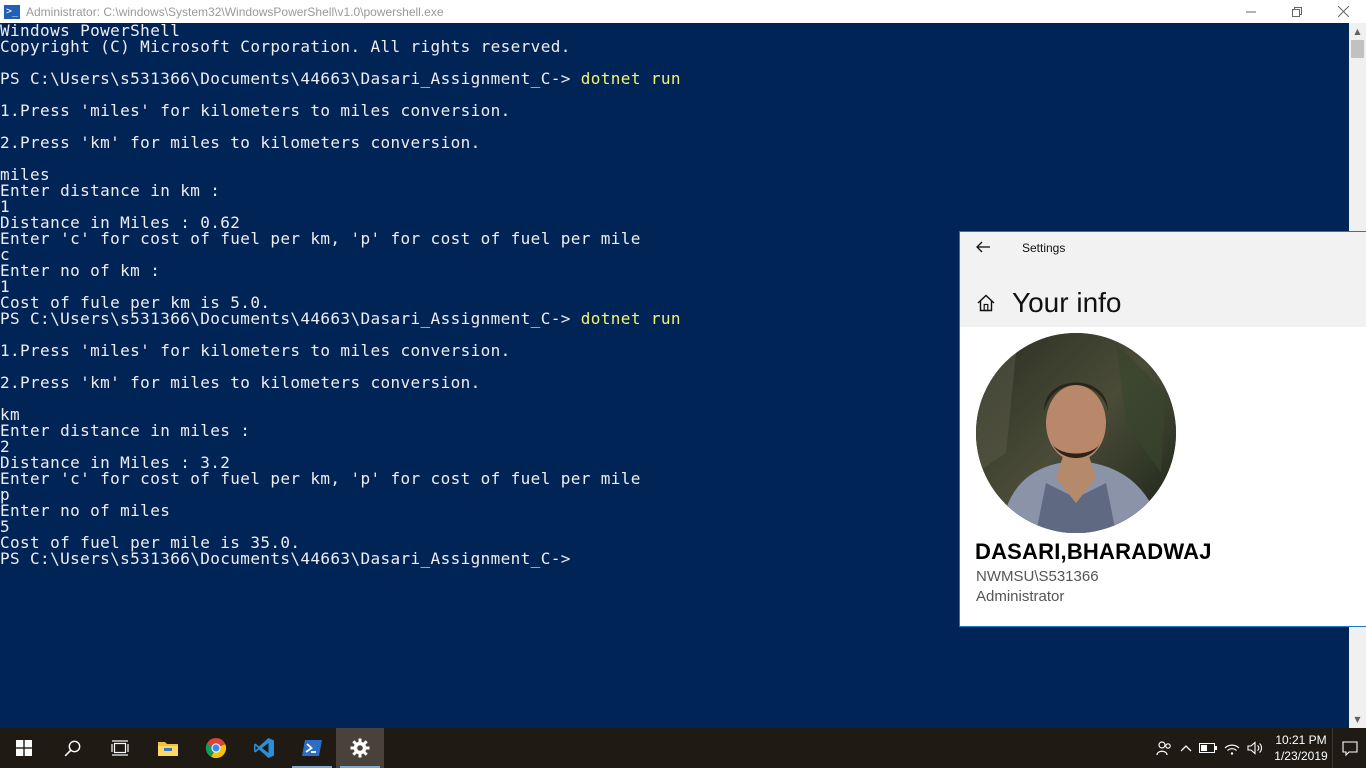 The height and width of the screenshot is (768, 1366). I want to click on restore-icon, so click(1297, 11).